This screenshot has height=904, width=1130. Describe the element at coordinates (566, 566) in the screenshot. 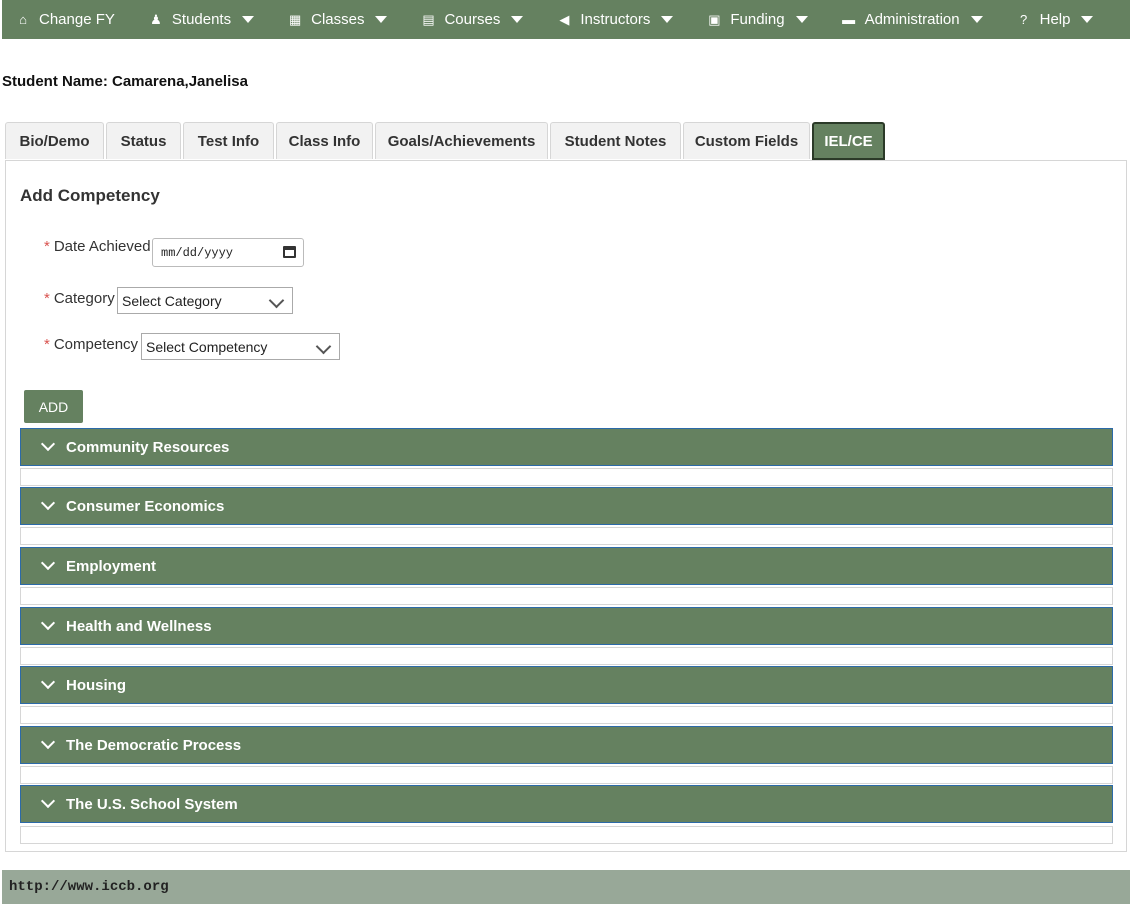

I see `accordion-header-employment: Employment` at that location.